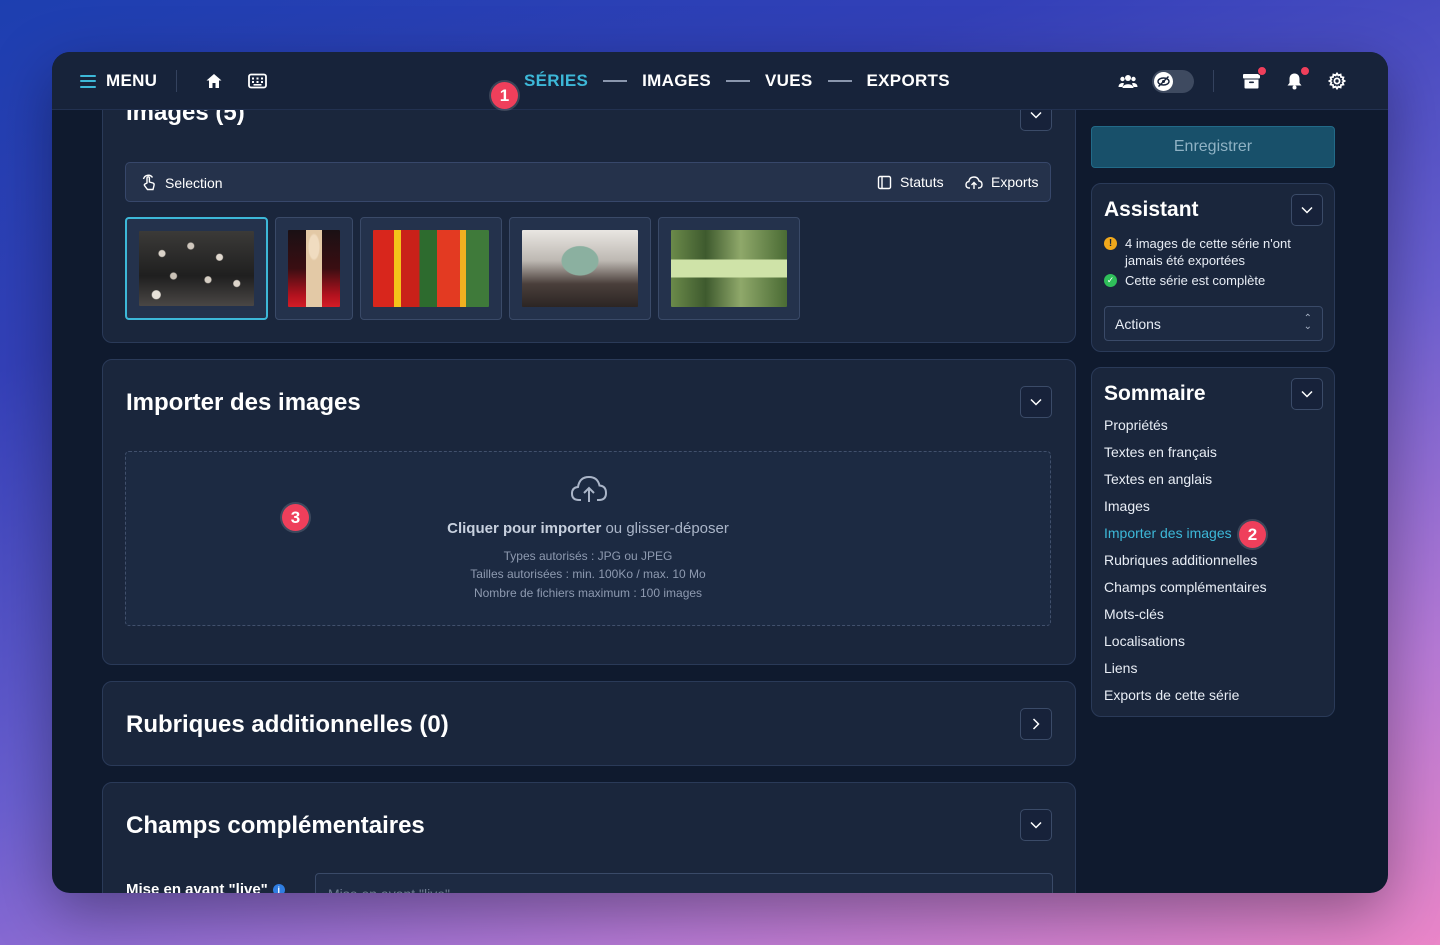 Image resolution: width=1440 pixels, height=945 pixels. I want to click on red-carpet-photo, so click(314, 268).